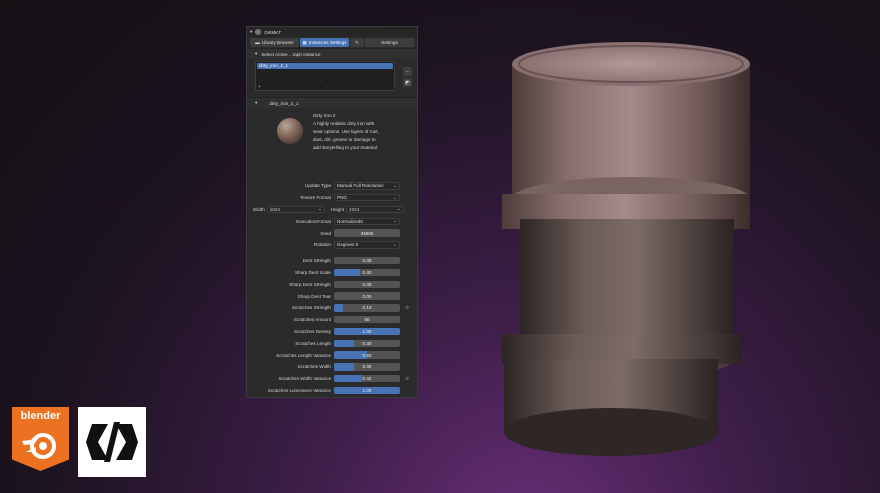 The height and width of the screenshot is (493, 880). What do you see at coordinates (332, 102) in the screenshot?
I see `instance-section: ▾ dirty_iron_2_1` at bounding box center [332, 102].